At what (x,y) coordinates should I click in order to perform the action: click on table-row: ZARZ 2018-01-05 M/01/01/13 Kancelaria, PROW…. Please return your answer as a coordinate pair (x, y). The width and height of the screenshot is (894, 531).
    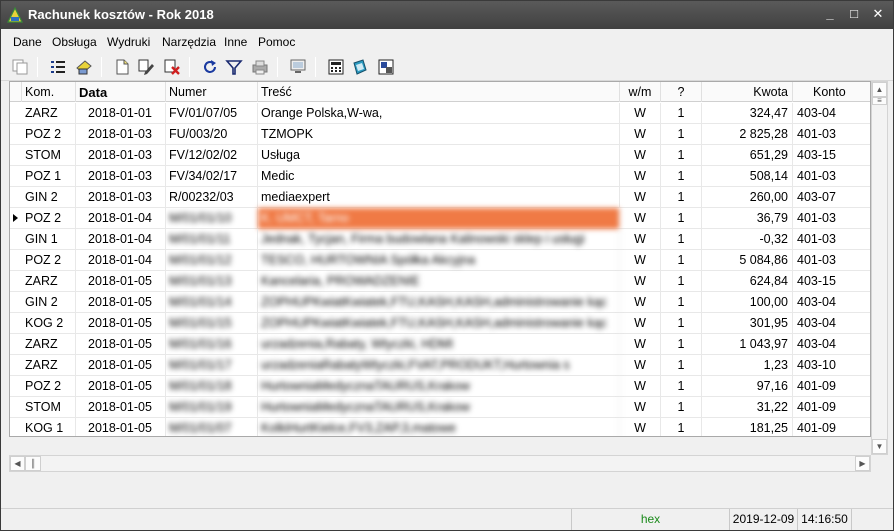
    Looking at the image, I should click on (440, 281).